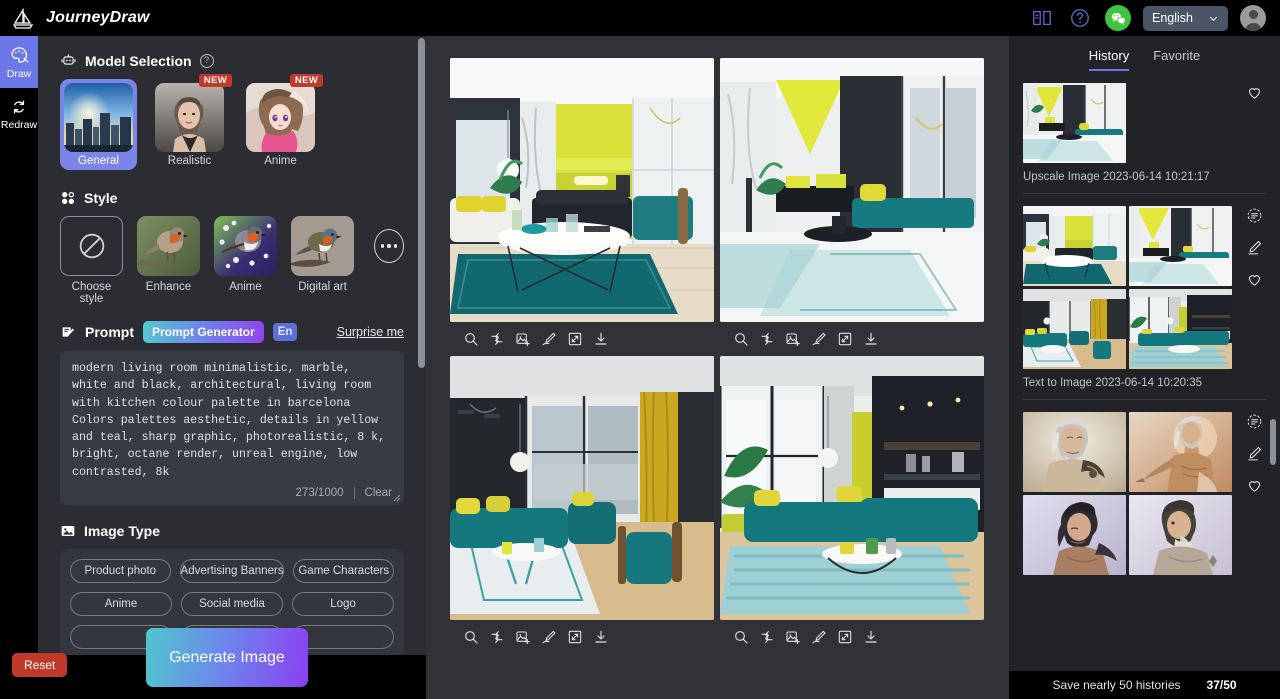  I want to click on reset-button: Reset, so click(40, 665).